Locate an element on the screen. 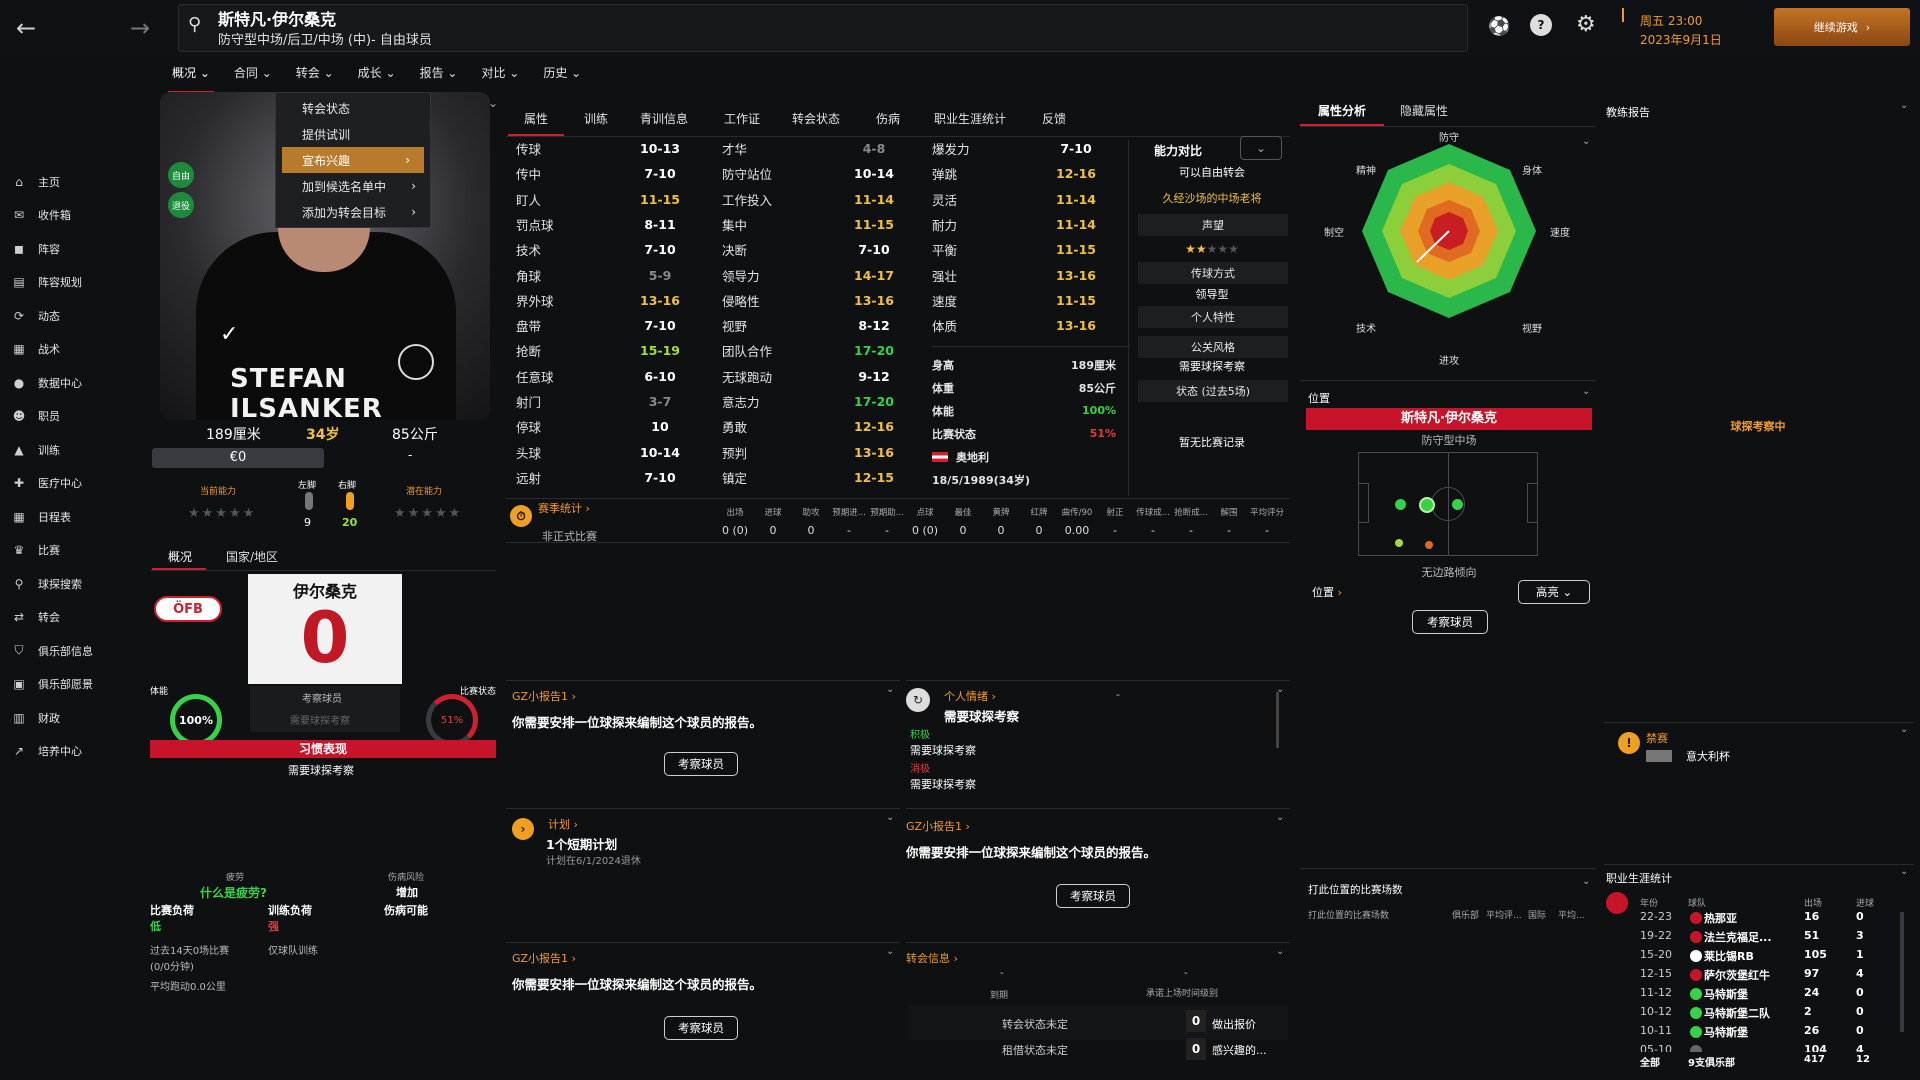 Image resolution: width=1920 pixels, height=1080 pixels. sidebar-item-dynamics: ⟳ 动态 is located at coordinates (75, 316).